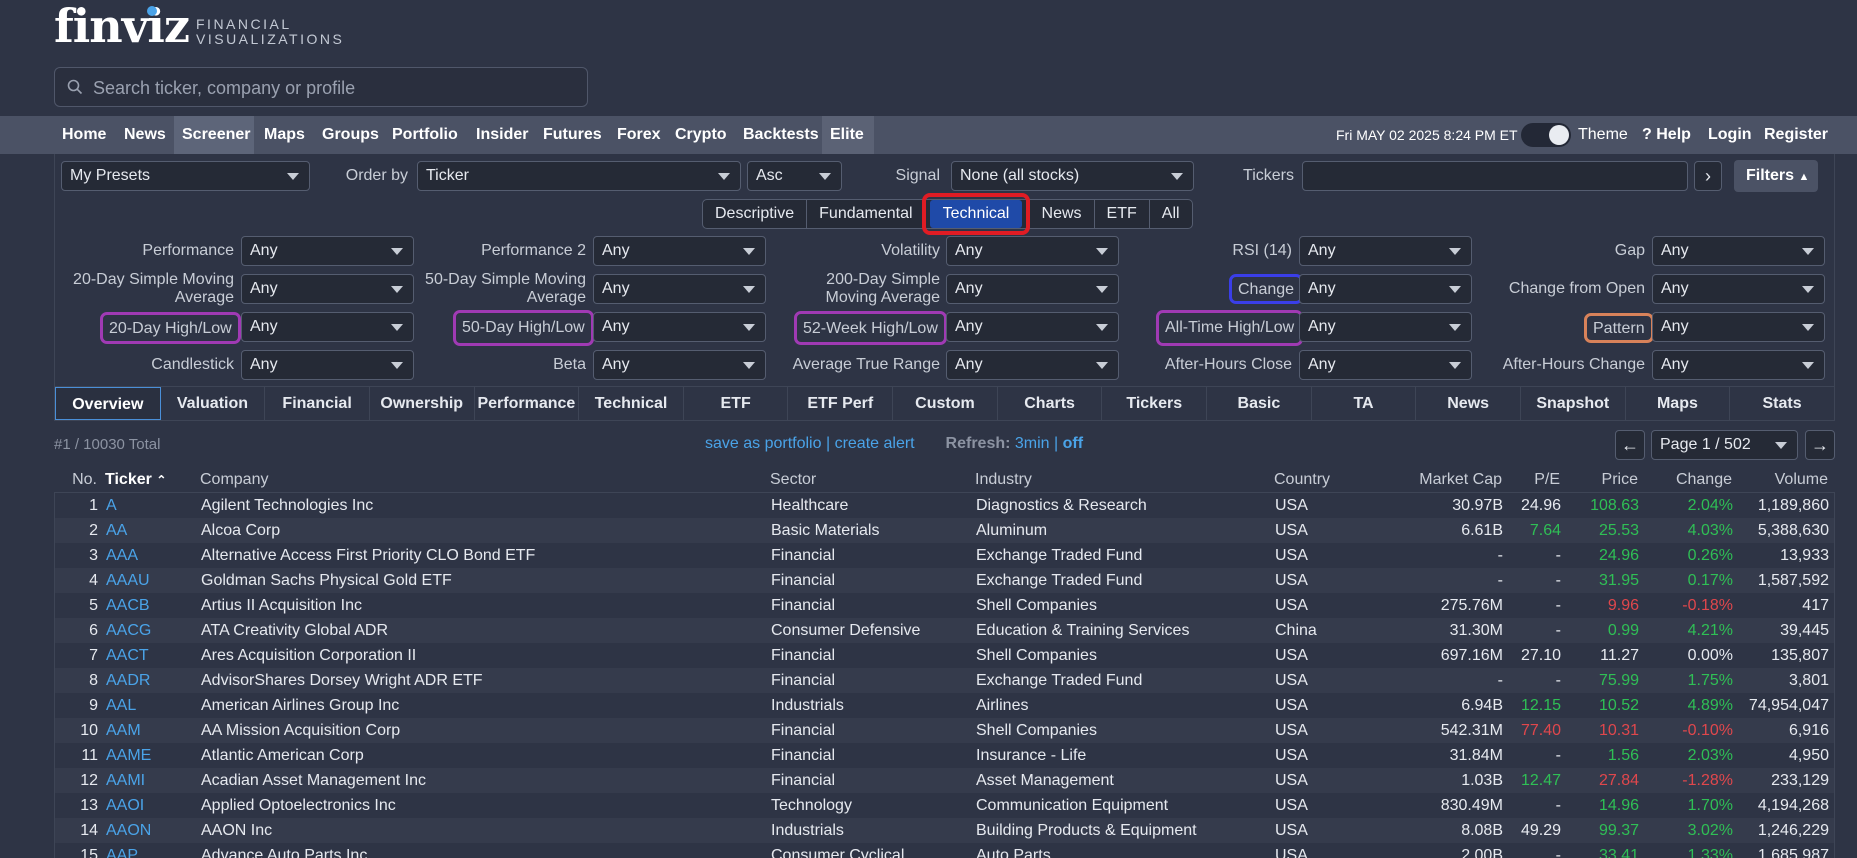  What do you see at coordinates (135, 480) in the screenshot?
I see `col-ticker: Ticker ⌃` at bounding box center [135, 480].